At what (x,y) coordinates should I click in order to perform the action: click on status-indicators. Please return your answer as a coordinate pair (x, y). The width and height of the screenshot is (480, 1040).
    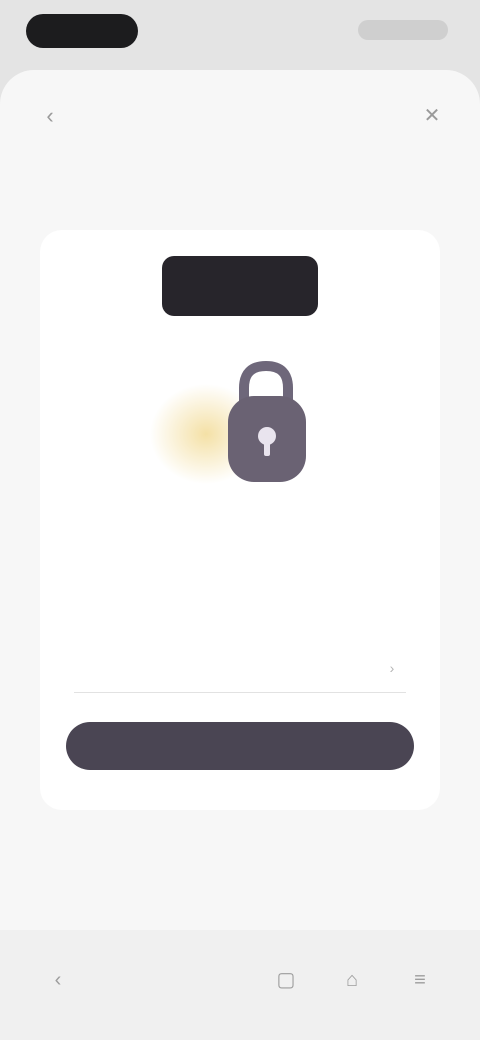
    Looking at the image, I should click on (403, 30).